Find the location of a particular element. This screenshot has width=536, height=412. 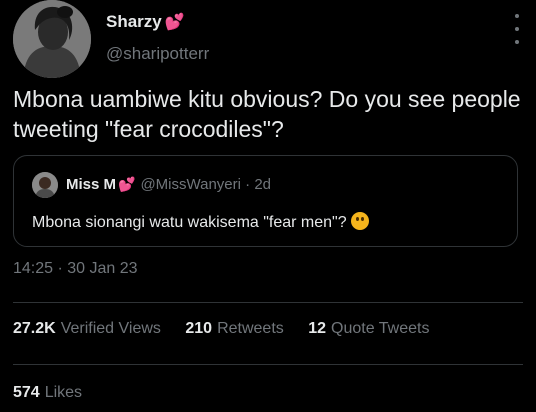

likes-stat: 574 Likes is located at coordinates (47, 393).